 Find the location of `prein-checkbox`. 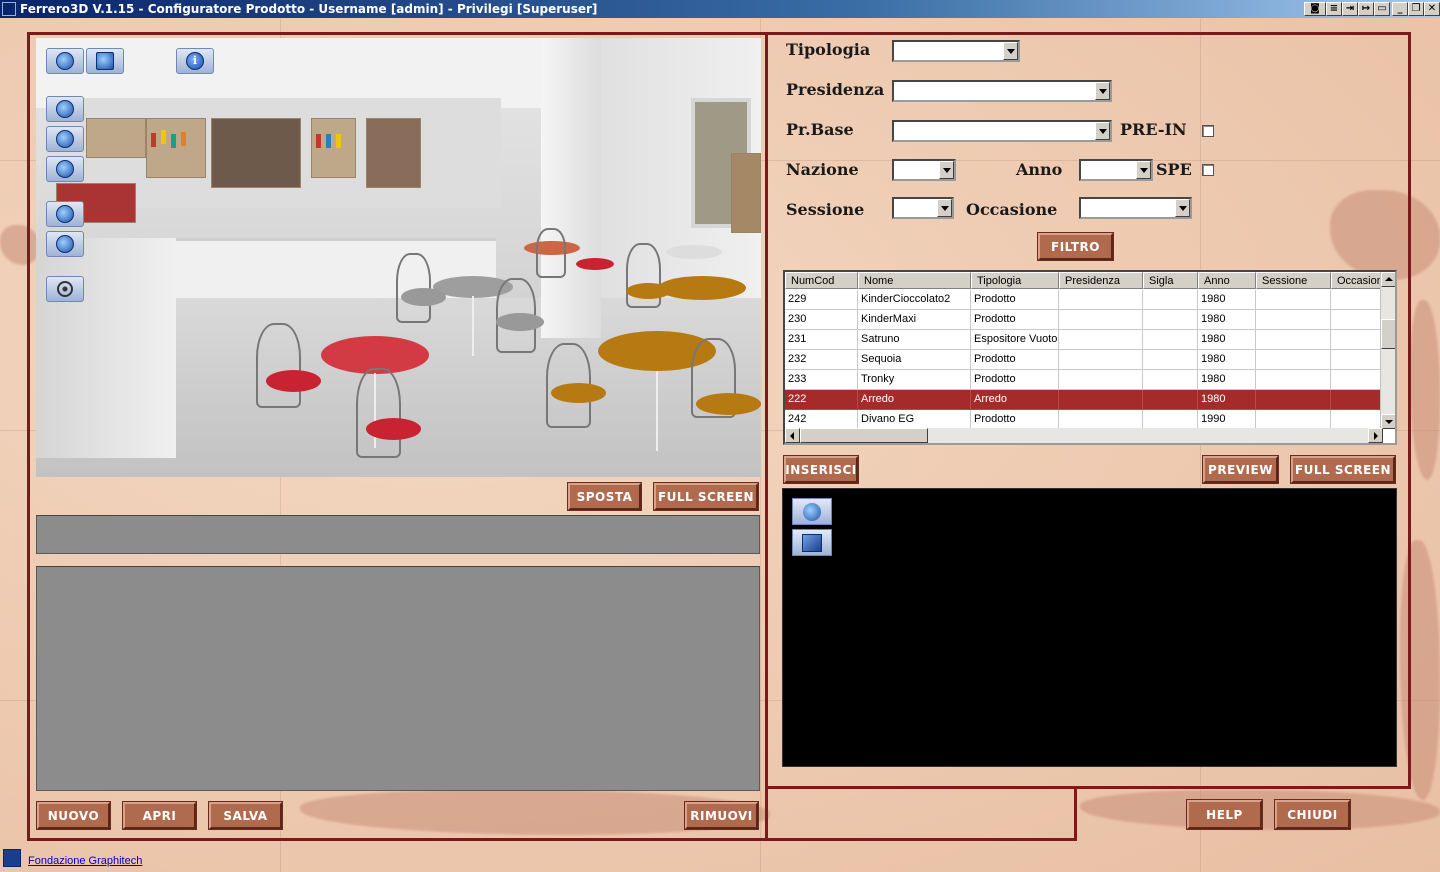

prein-checkbox is located at coordinates (1208, 131).